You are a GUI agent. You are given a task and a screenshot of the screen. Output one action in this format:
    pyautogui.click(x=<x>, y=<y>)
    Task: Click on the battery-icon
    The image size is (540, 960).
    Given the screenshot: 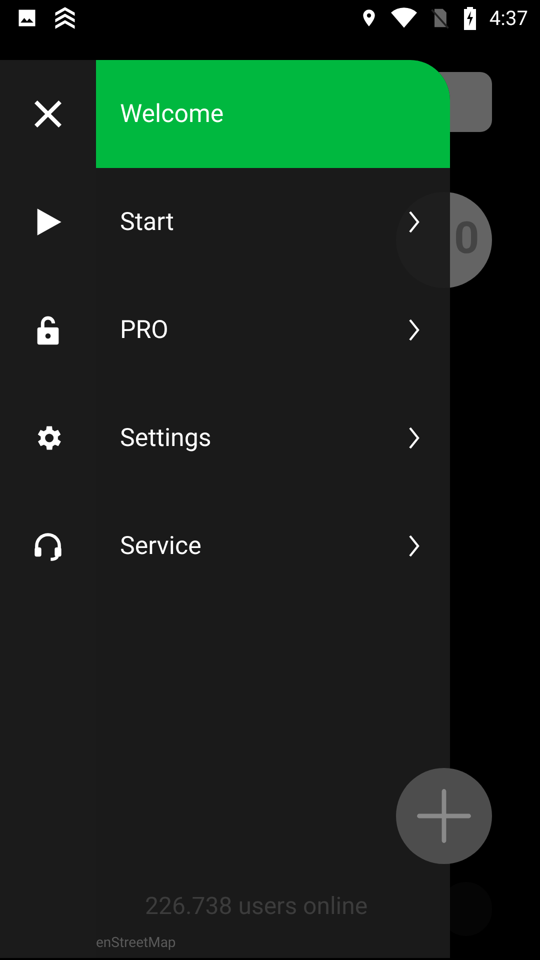 What is the action you would take?
    pyautogui.click(x=470, y=18)
    